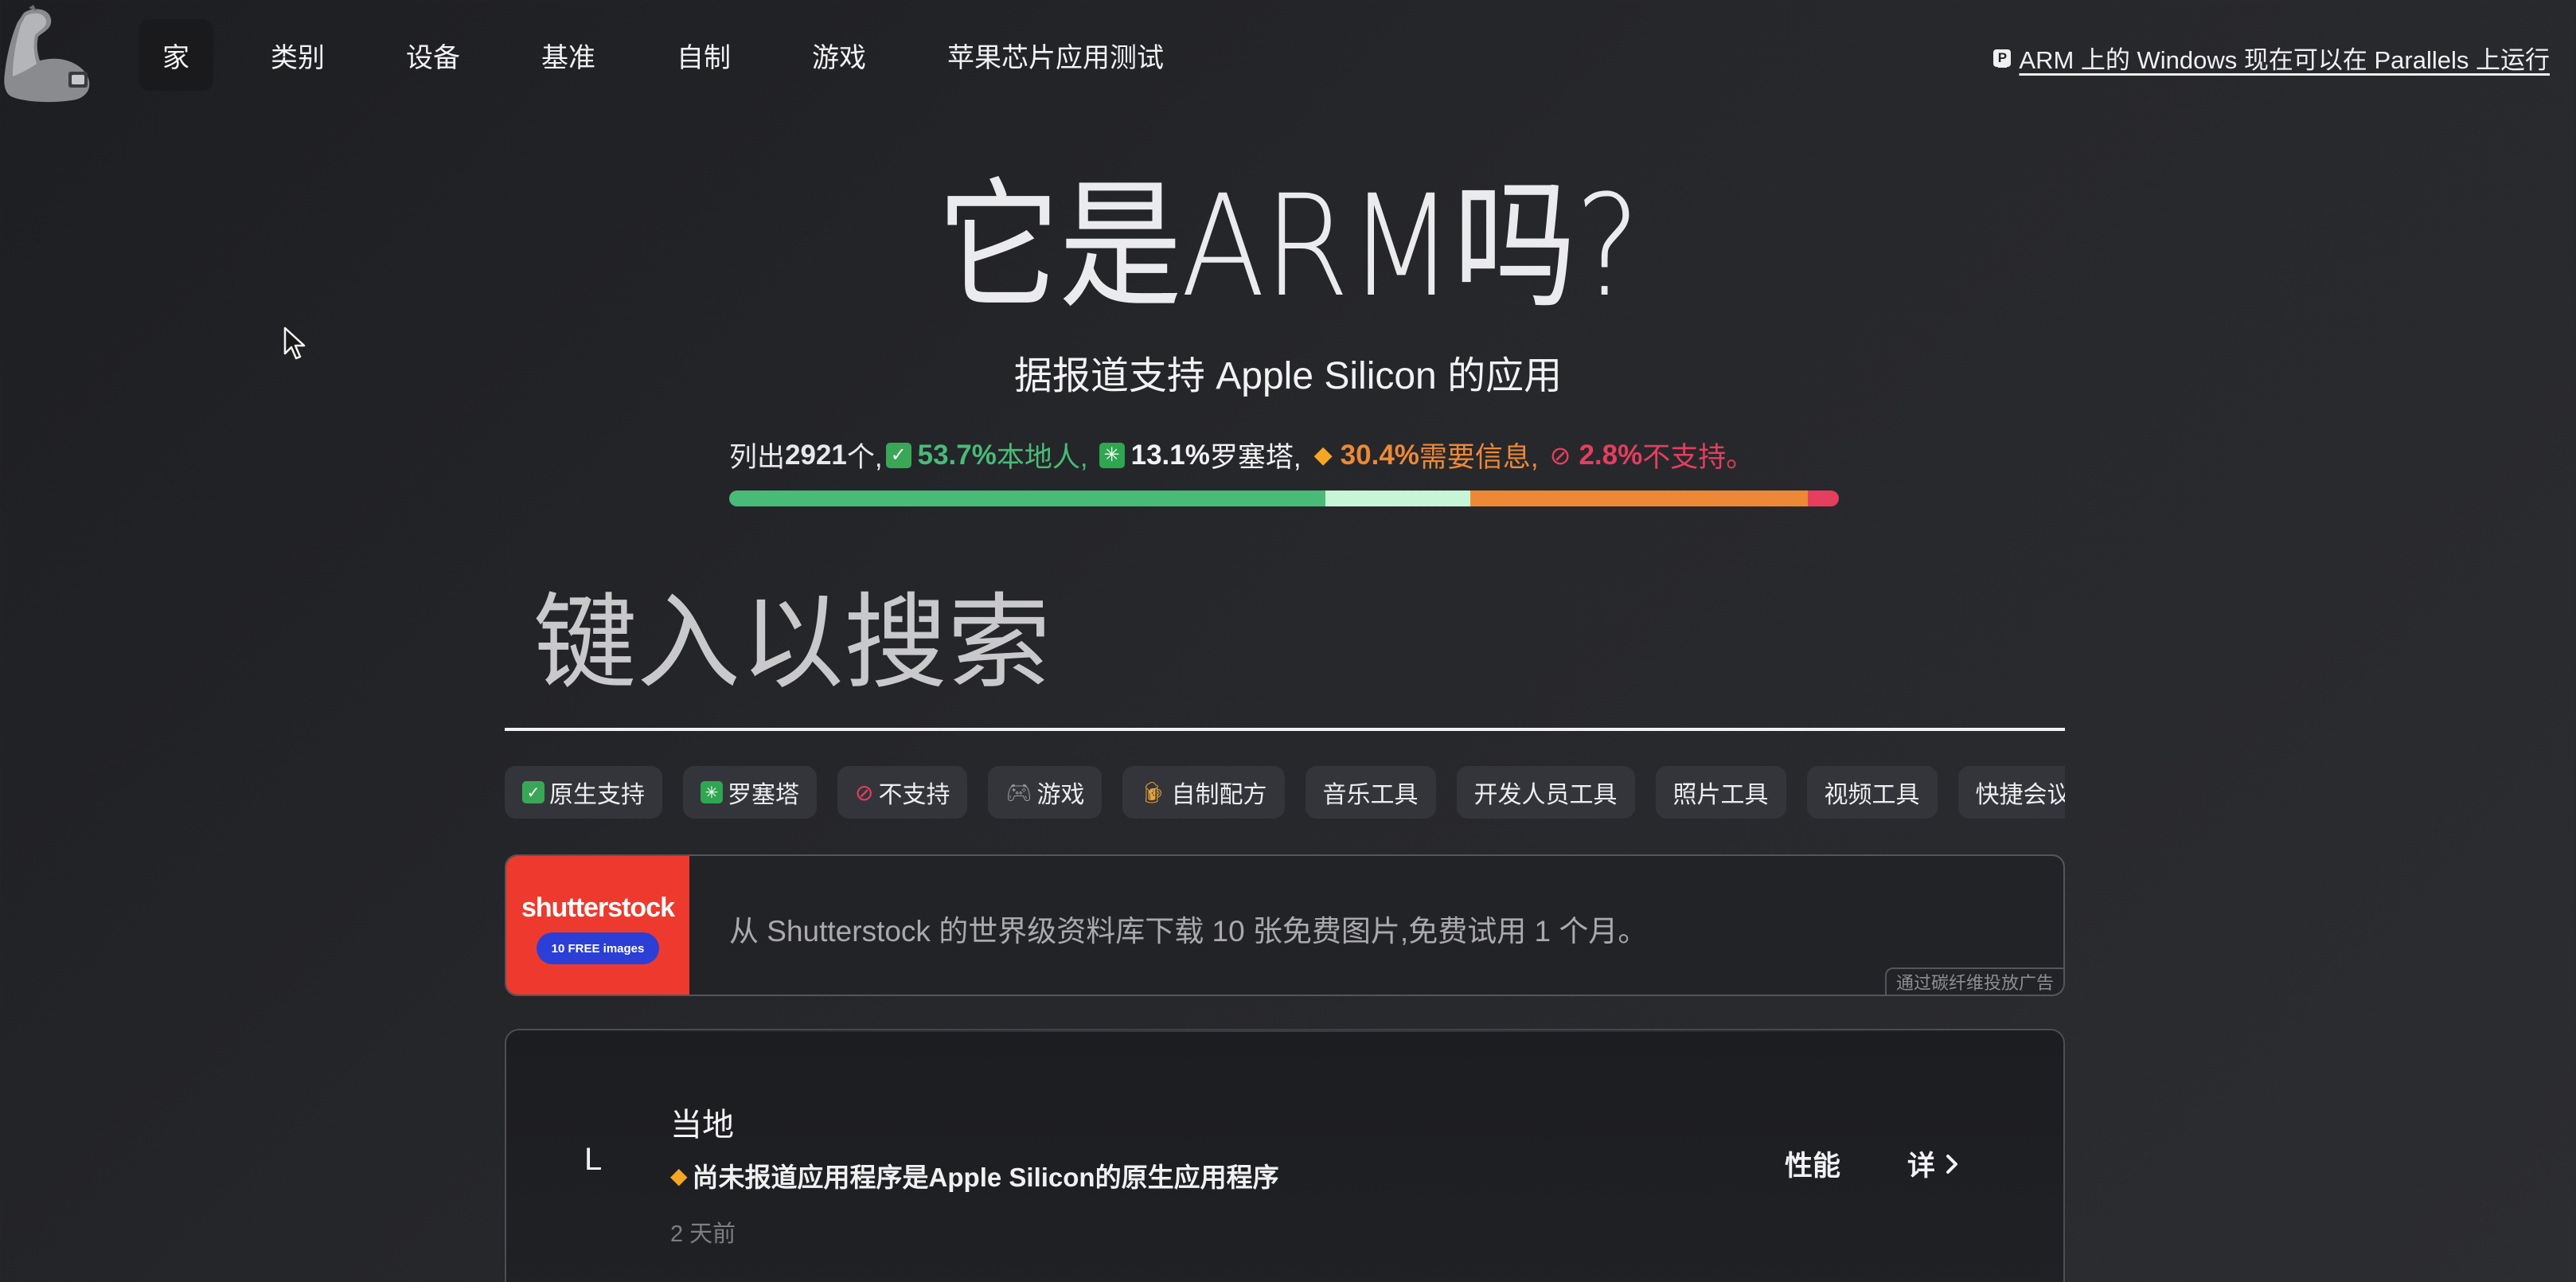 The height and width of the screenshot is (1282, 2576). What do you see at coordinates (1153, 792) in the screenshot?
I see `beer-mug-icon: 🍺︎` at bounding box center [1153, 792].